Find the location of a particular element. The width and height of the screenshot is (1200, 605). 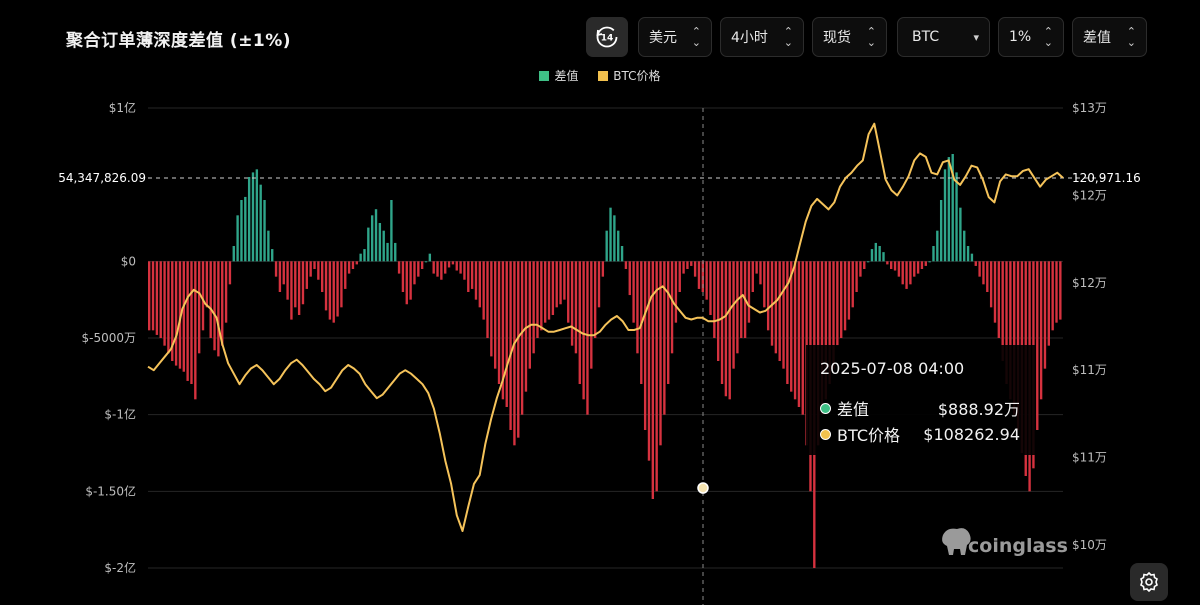

tooltip-date: 2025-07-08 04:00 is located at coordinates (892, 368).